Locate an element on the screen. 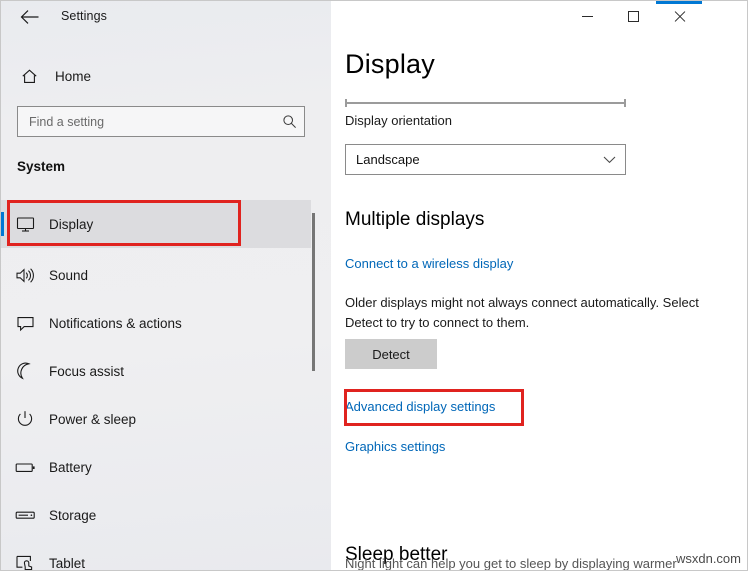 This screenshot has height=571, width=748. drive-icon is located at coordinates (25, 515).